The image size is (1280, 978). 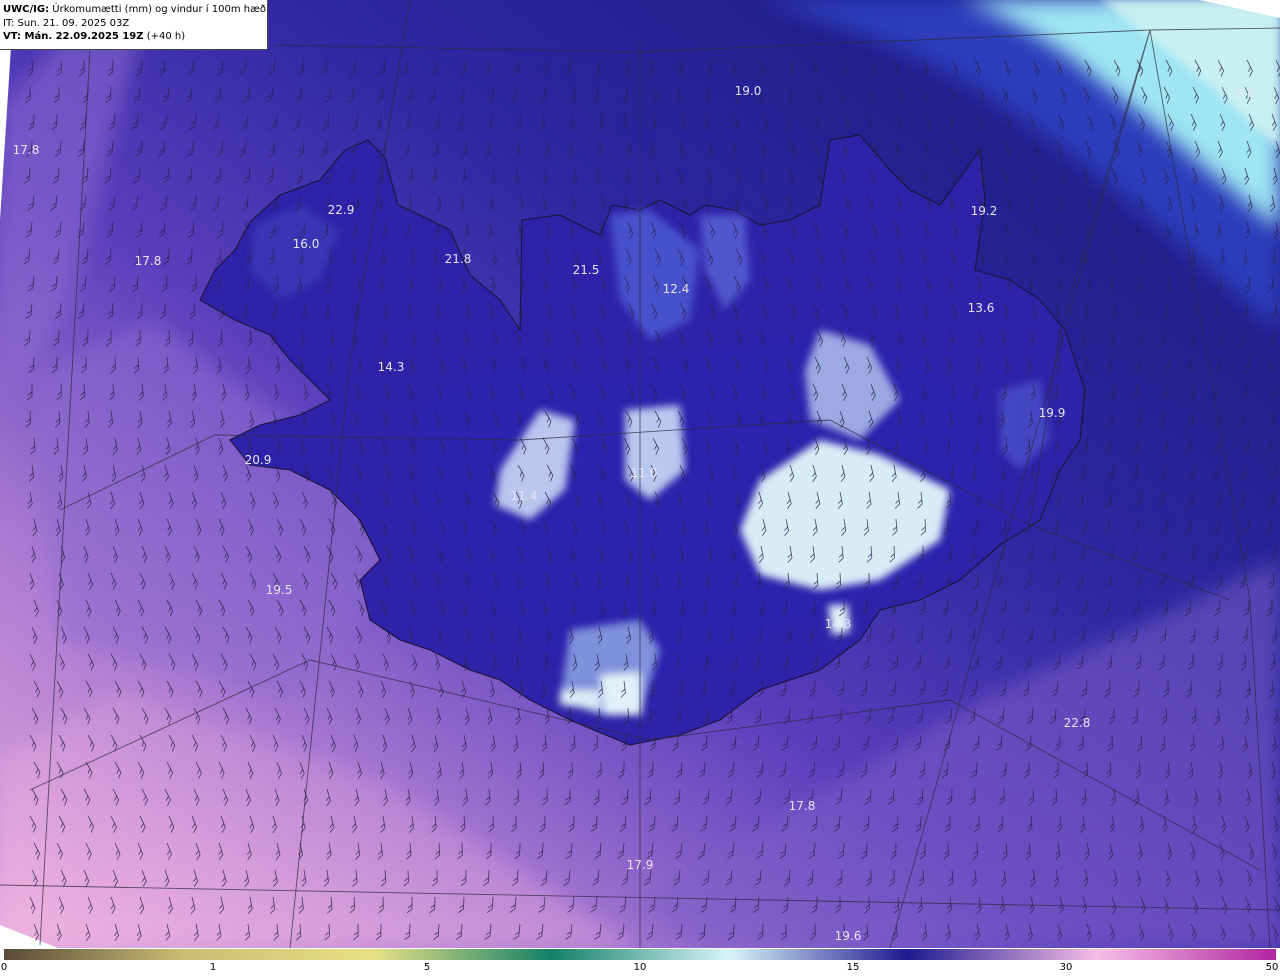 I want to click on map-value-label: 20.9, so click(x=258, y=460).